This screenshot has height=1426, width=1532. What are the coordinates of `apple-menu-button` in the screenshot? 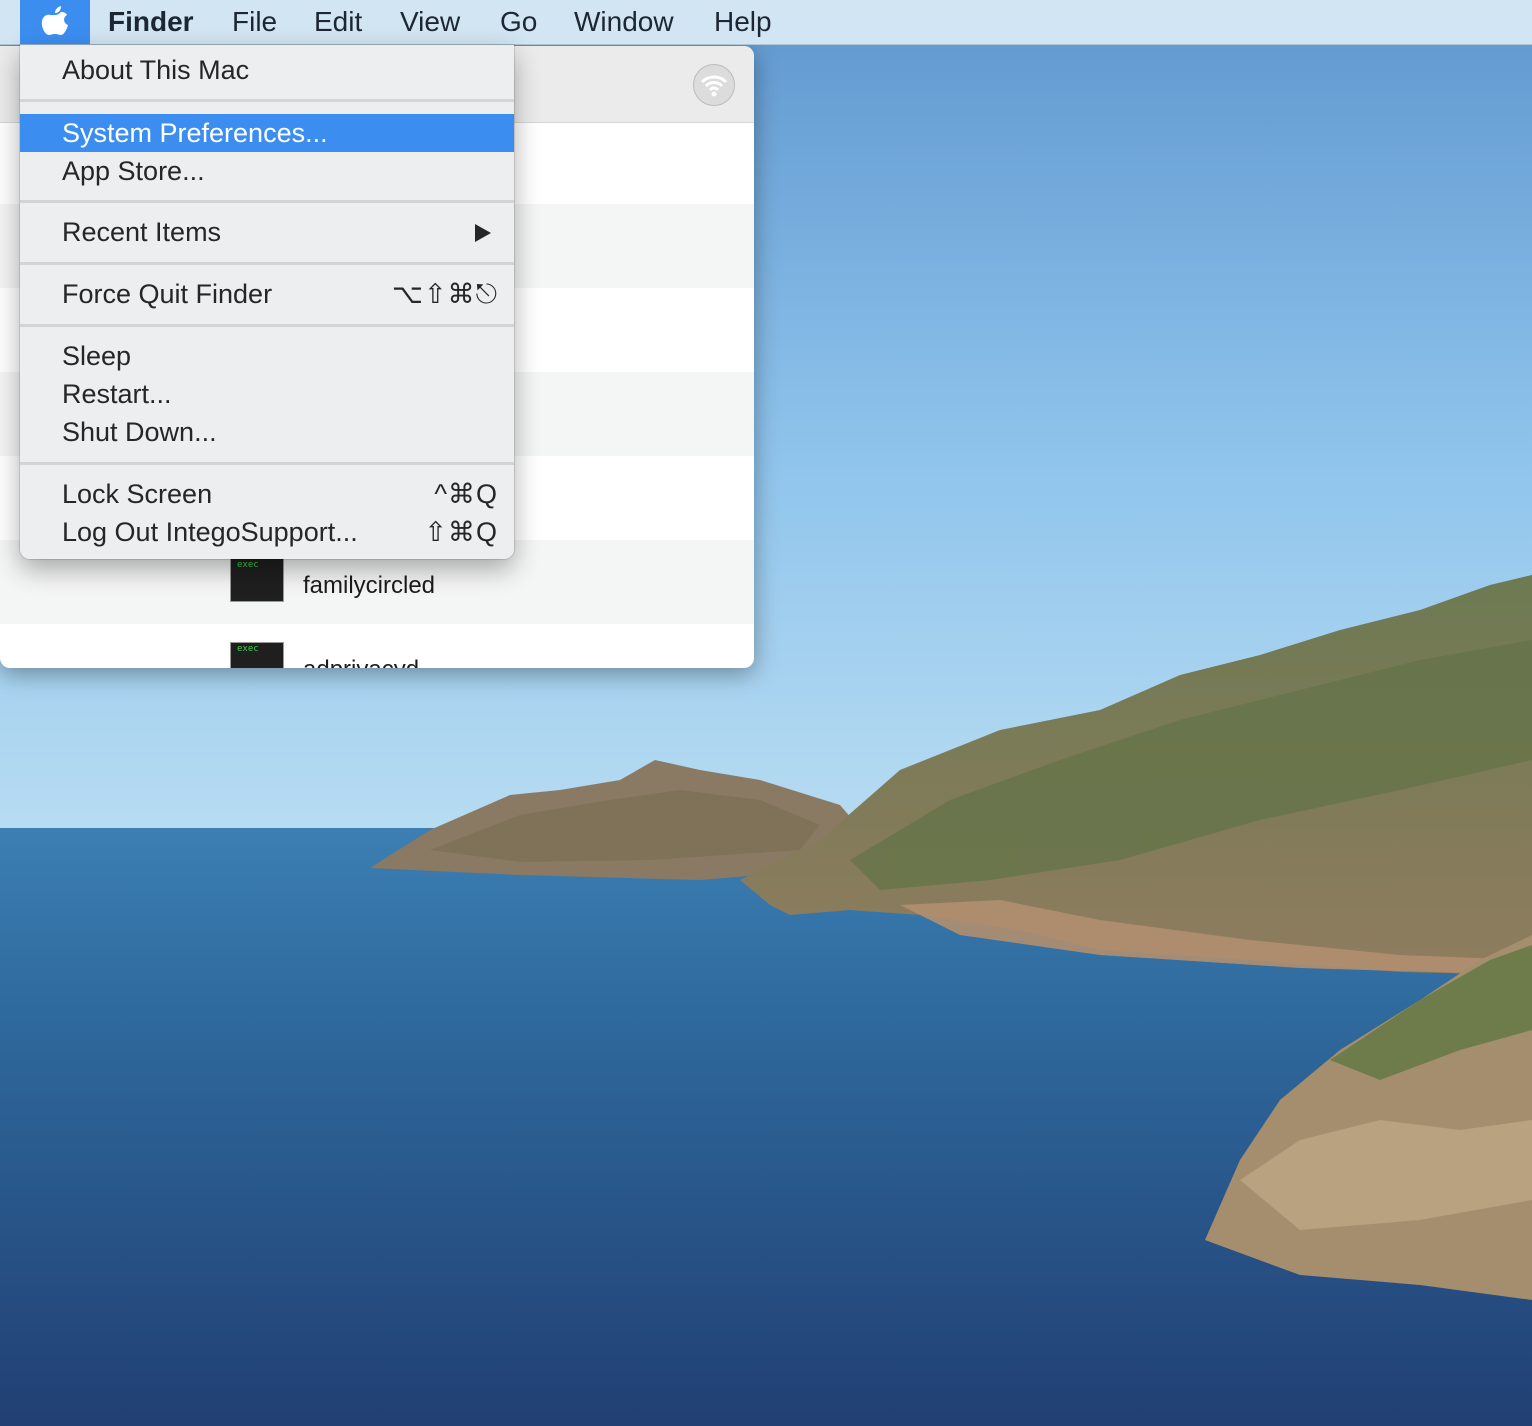 It's located at (55, 22).